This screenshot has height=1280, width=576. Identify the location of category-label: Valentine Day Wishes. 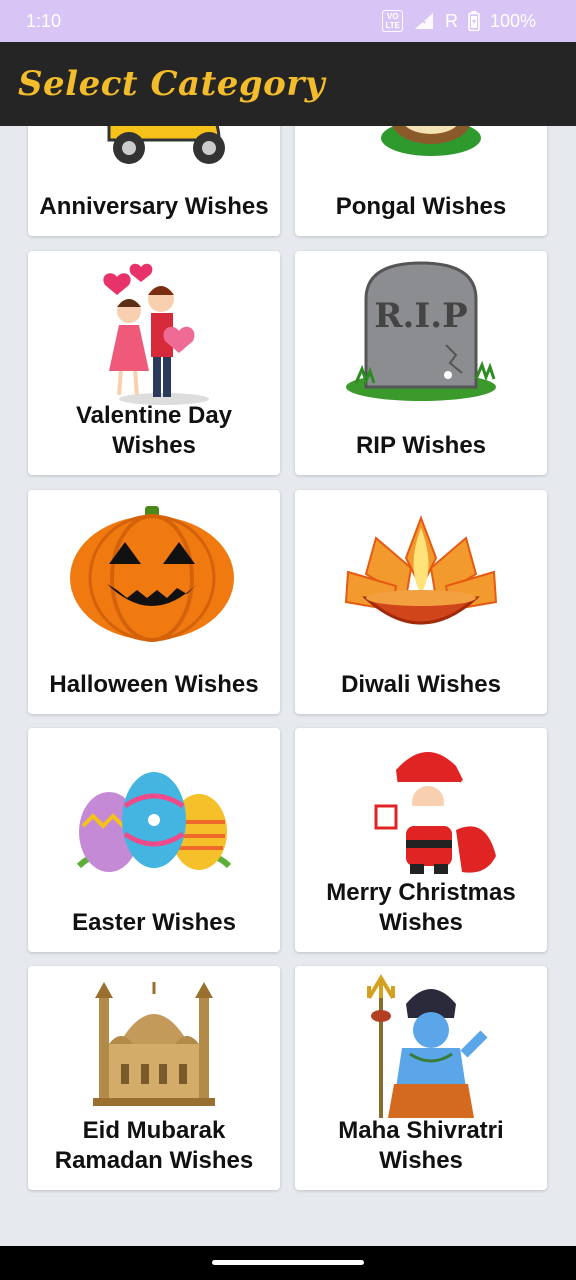
(154, 430).